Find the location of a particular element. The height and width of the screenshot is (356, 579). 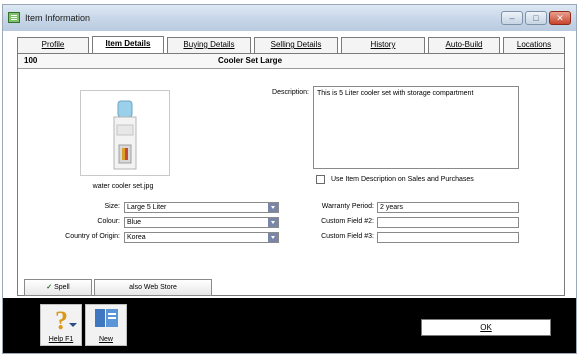

warranty-field: 2 years is located at coordinates (448, 207).